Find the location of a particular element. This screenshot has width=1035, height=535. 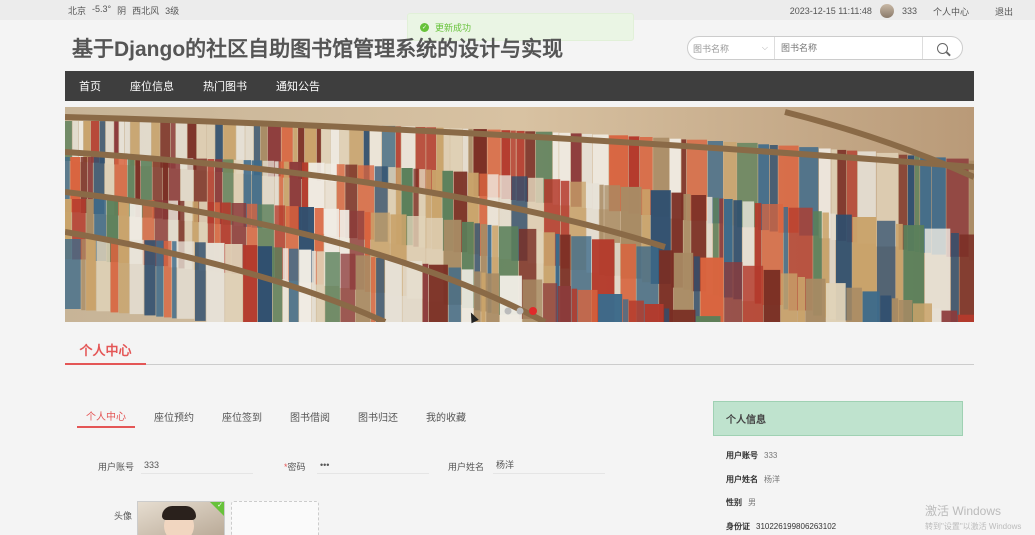

current-datetime: 2023-12-15 11:11:48 is located at coordinates (830, 11).